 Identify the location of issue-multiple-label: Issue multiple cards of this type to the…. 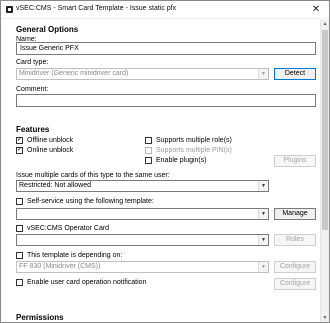
(93, 175).